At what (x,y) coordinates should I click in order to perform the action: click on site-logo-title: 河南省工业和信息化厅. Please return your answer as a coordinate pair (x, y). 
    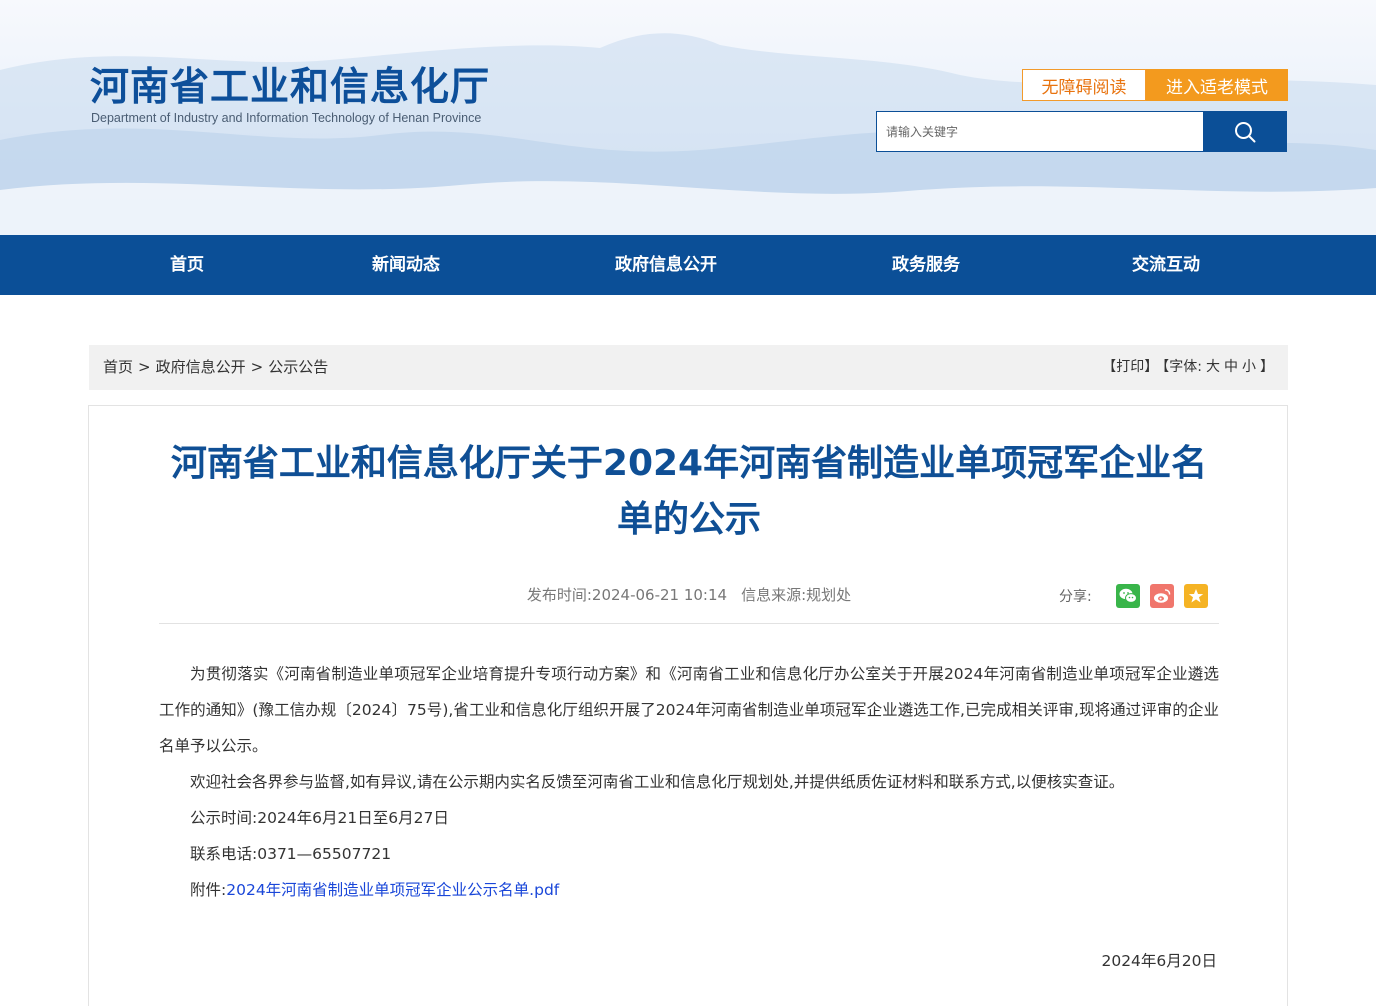
    Looking at the image, I should click on (290, 88).